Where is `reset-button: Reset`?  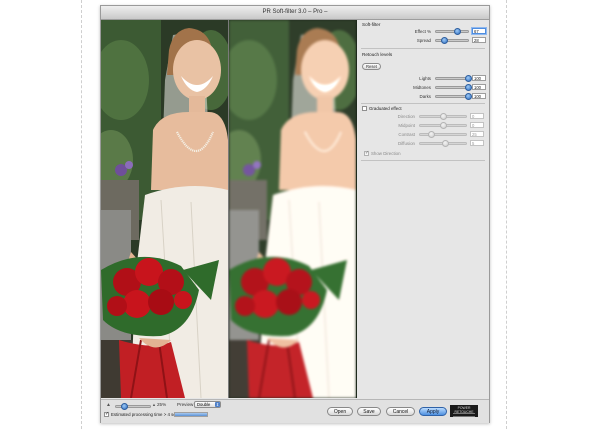 reset-button: Reset is located at coordinates (371, 66).